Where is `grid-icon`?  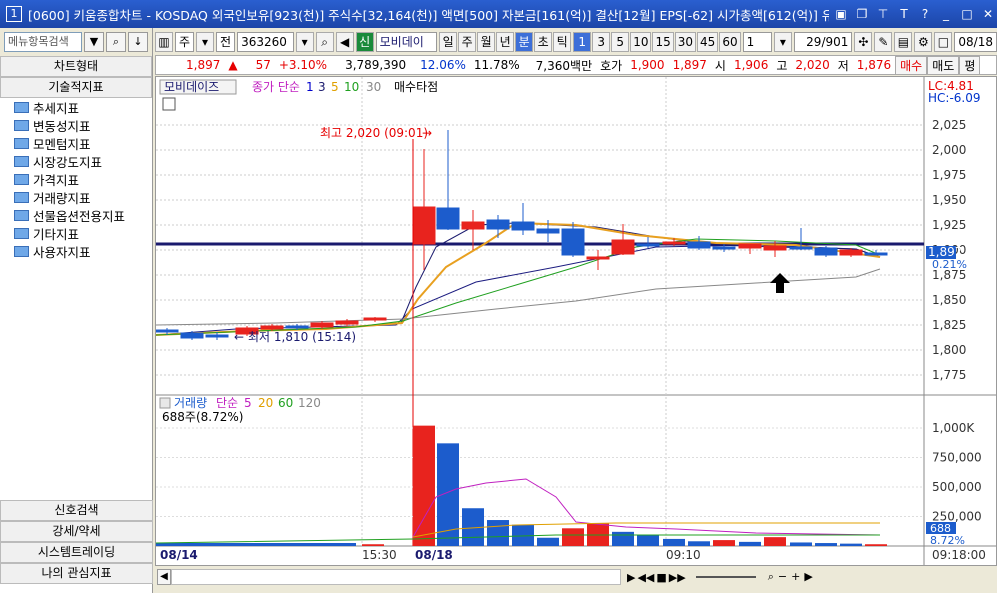 grid-icon is located at coordinates (169, 104).